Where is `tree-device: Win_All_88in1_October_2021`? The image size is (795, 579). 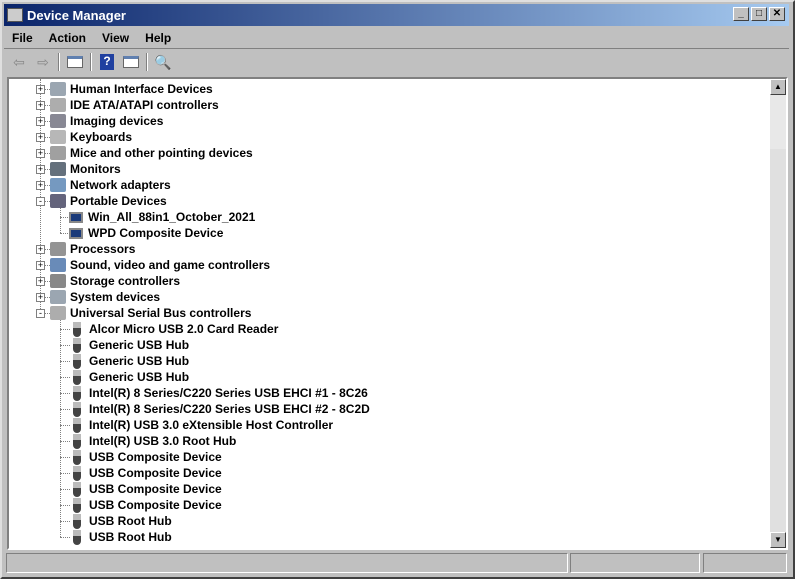
tree-device: Win_All_88in1_October_2021 is located at coordinates (162, 217).